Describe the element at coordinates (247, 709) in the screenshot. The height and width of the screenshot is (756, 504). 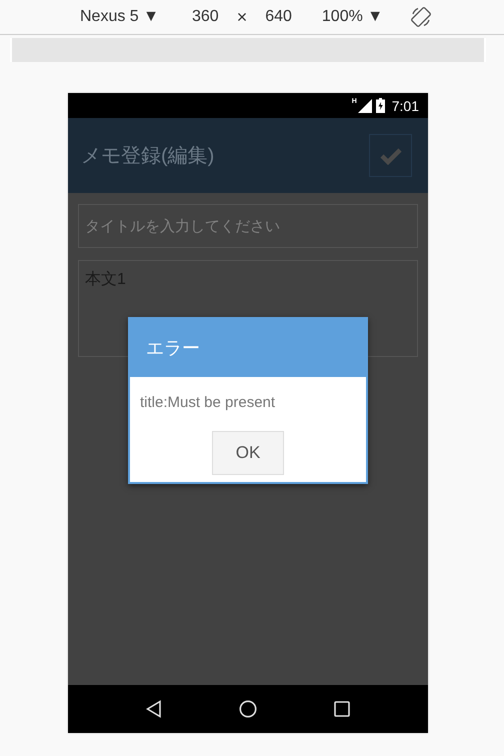
I see `home-icon` at that location.